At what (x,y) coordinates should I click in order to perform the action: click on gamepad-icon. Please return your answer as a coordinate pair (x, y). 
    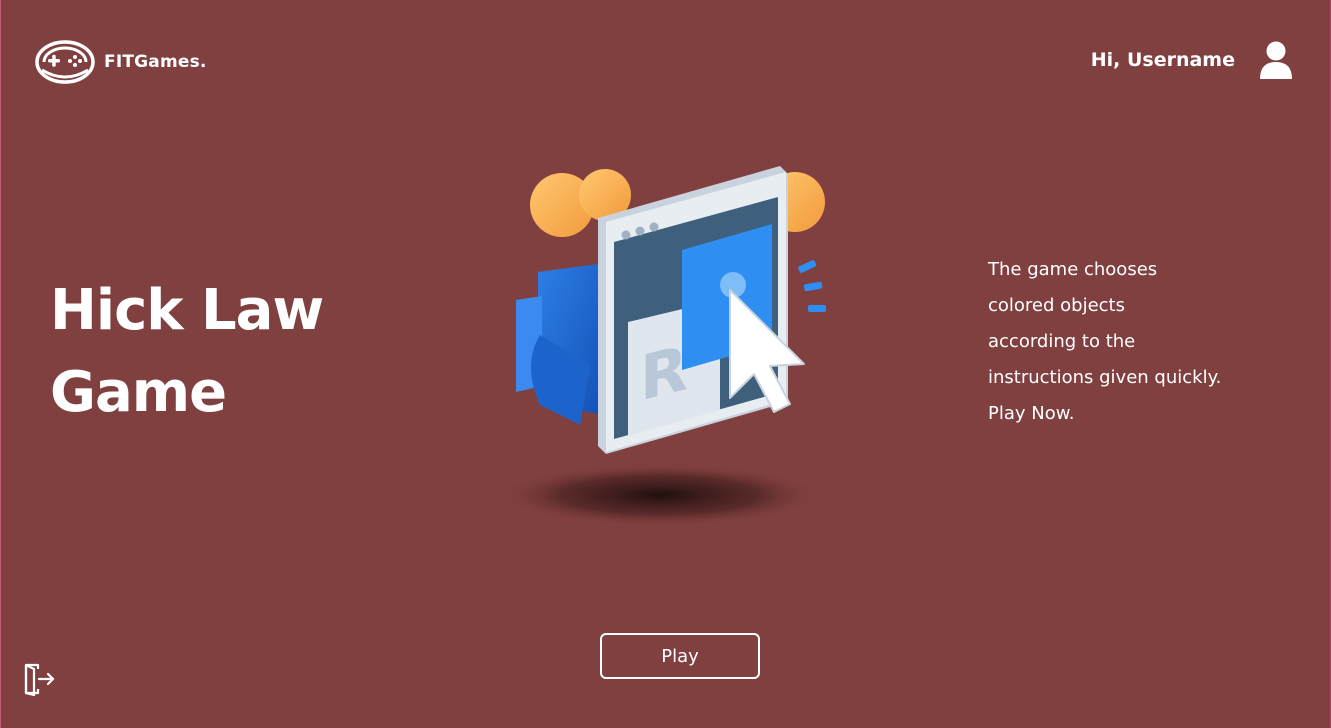
    Looking at the image, I should click on (65, 62).